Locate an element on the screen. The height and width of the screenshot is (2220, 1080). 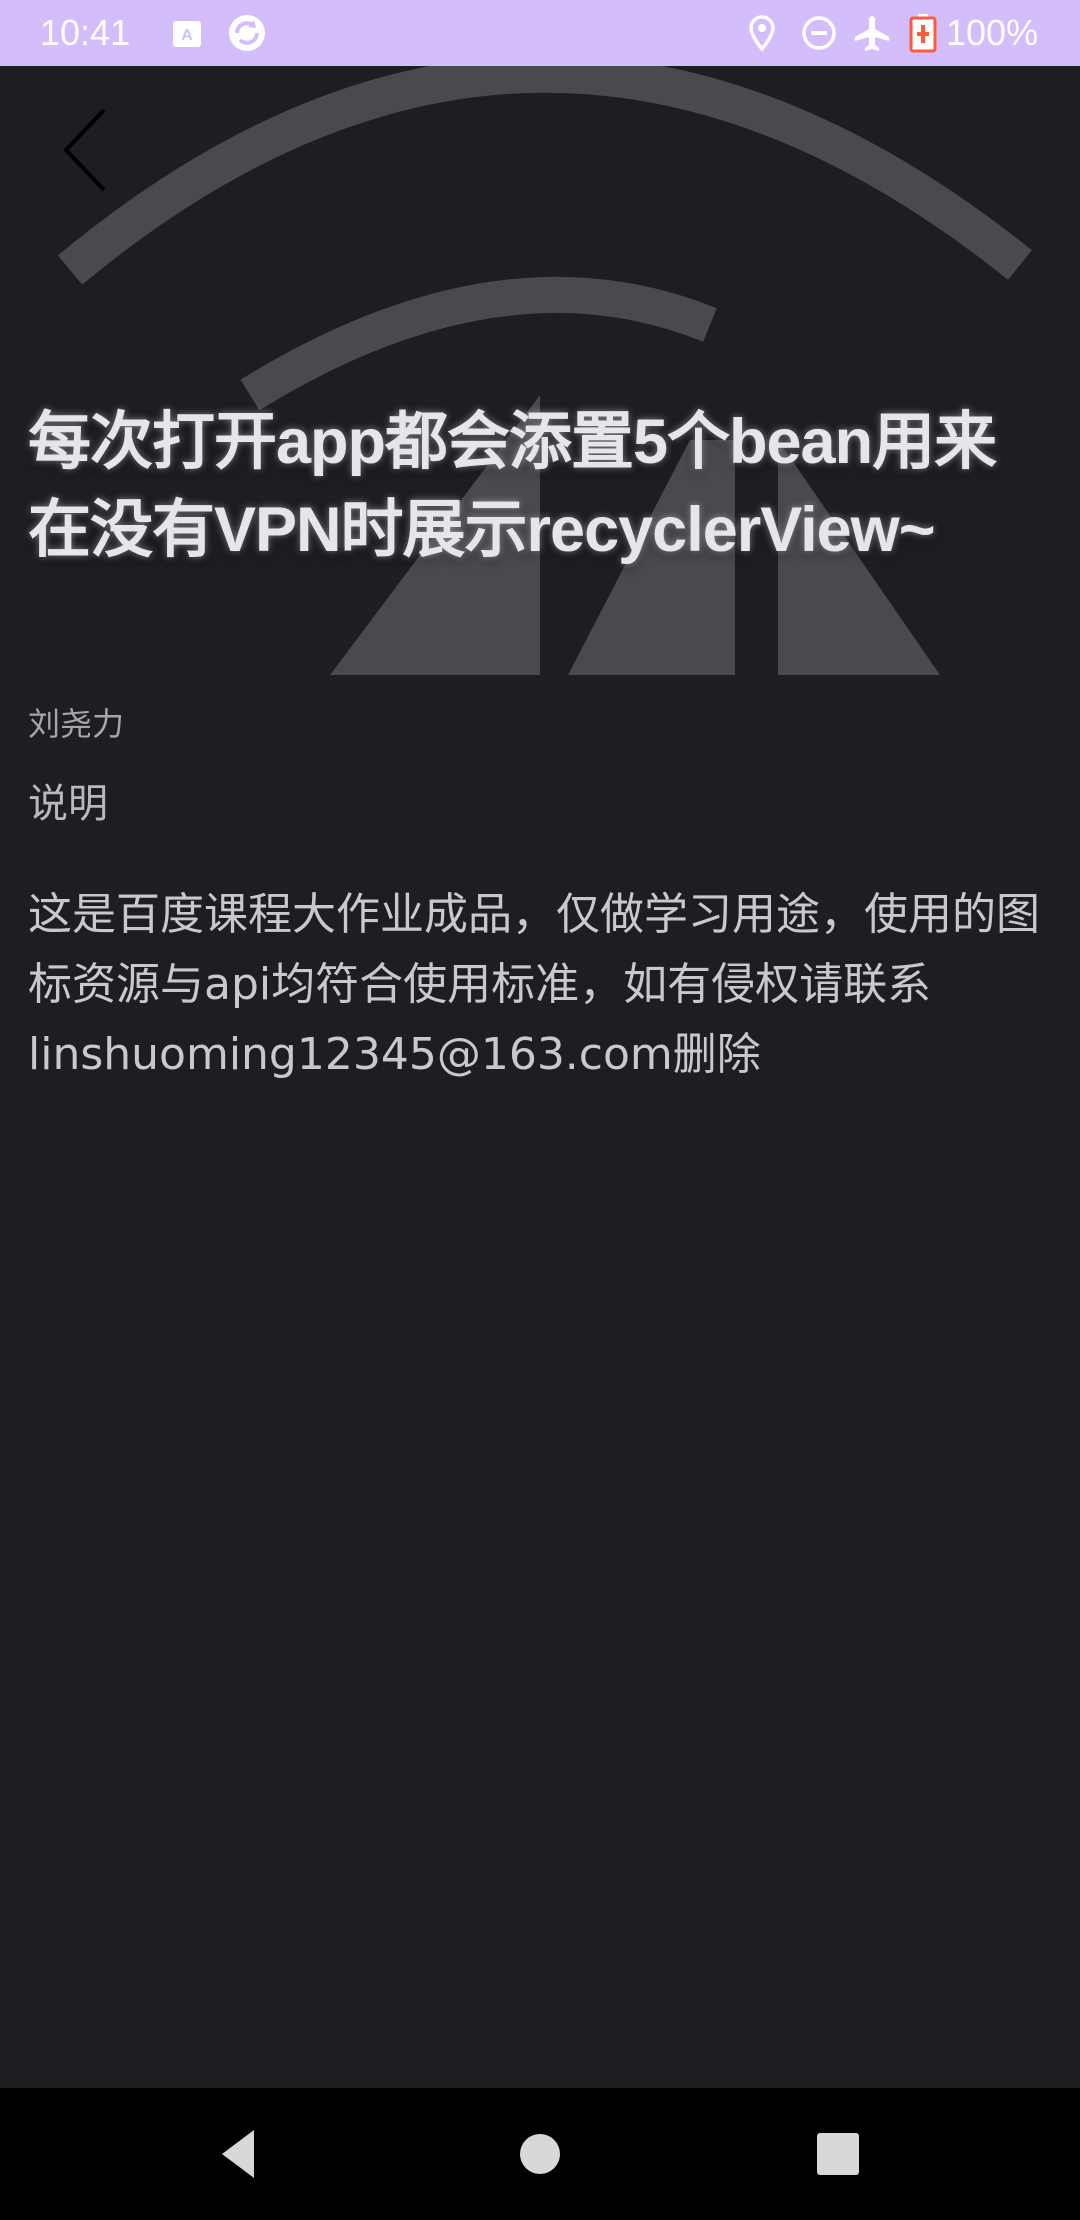
location-icon is located at coordinates (762, 33).